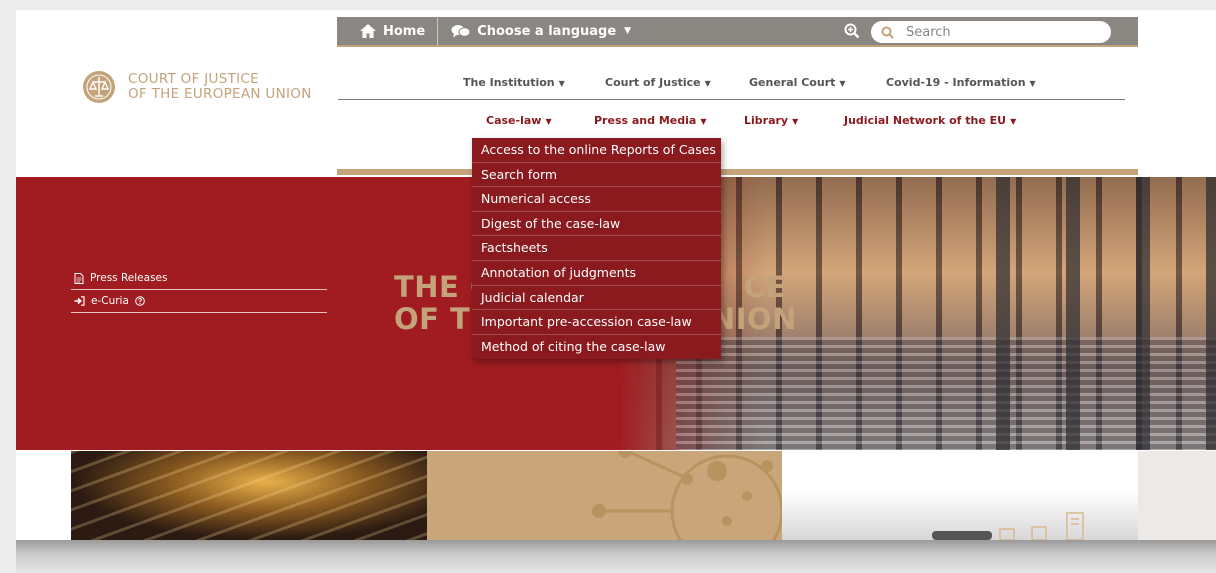  Describe the element at coordinates (140, 301) in the screenshot. I see `help-icon` at that location.